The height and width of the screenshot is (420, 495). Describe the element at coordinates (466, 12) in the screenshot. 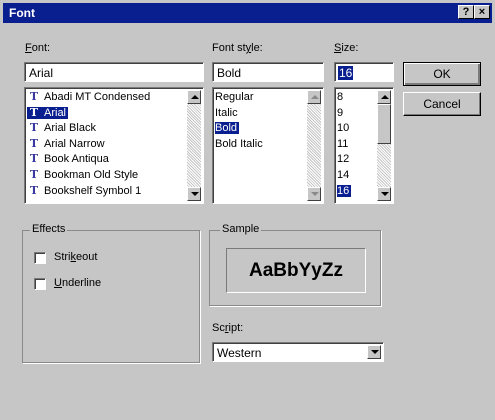

I see `help-button: ?` at that location.